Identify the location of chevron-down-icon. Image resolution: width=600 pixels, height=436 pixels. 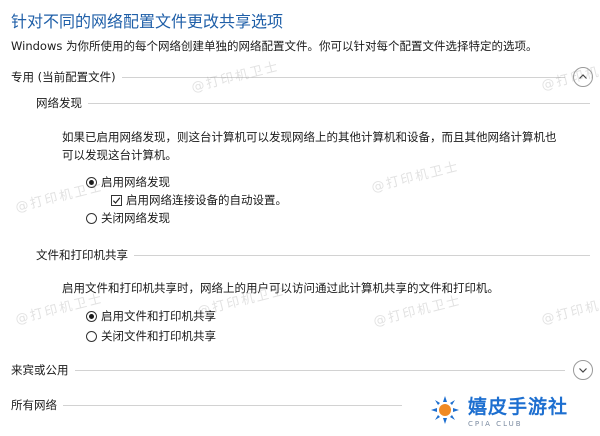
(583, 370).